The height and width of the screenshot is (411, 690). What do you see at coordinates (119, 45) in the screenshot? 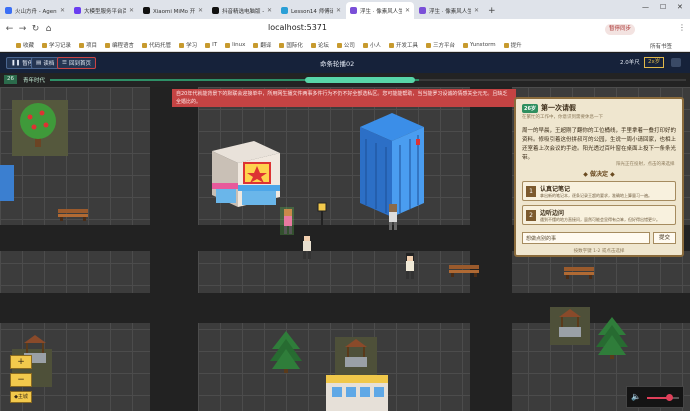
I see `bookmark-item: 编程语言` at bounding box center [119, 45].